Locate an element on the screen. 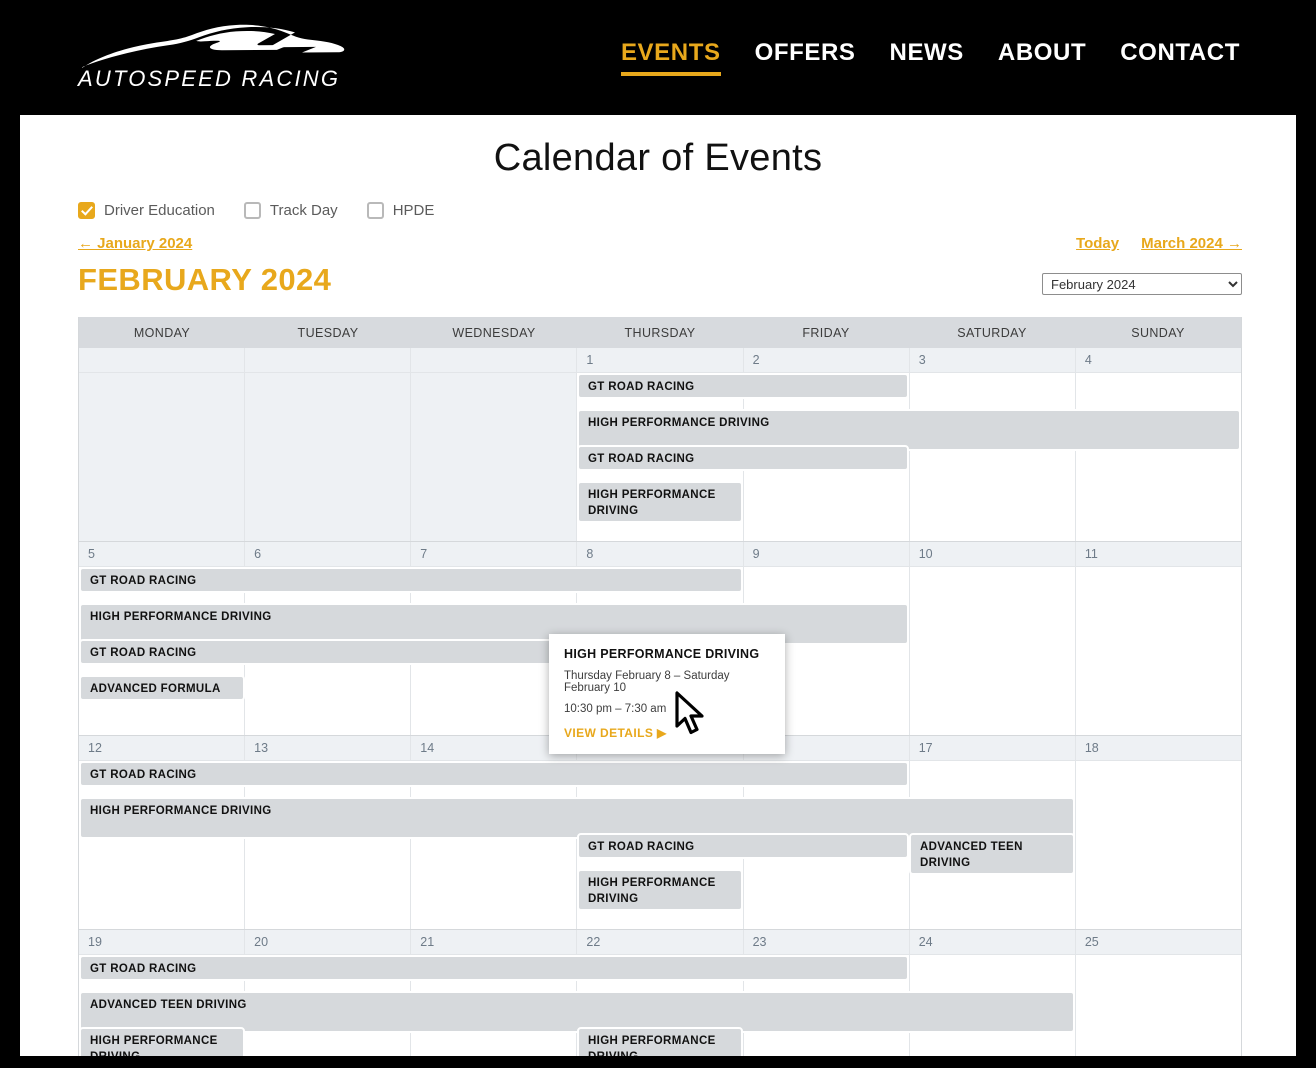 This screenshot has height=1068, width=1316. nav-item-contact: CONTACT is located at coordinates (1180, 57).